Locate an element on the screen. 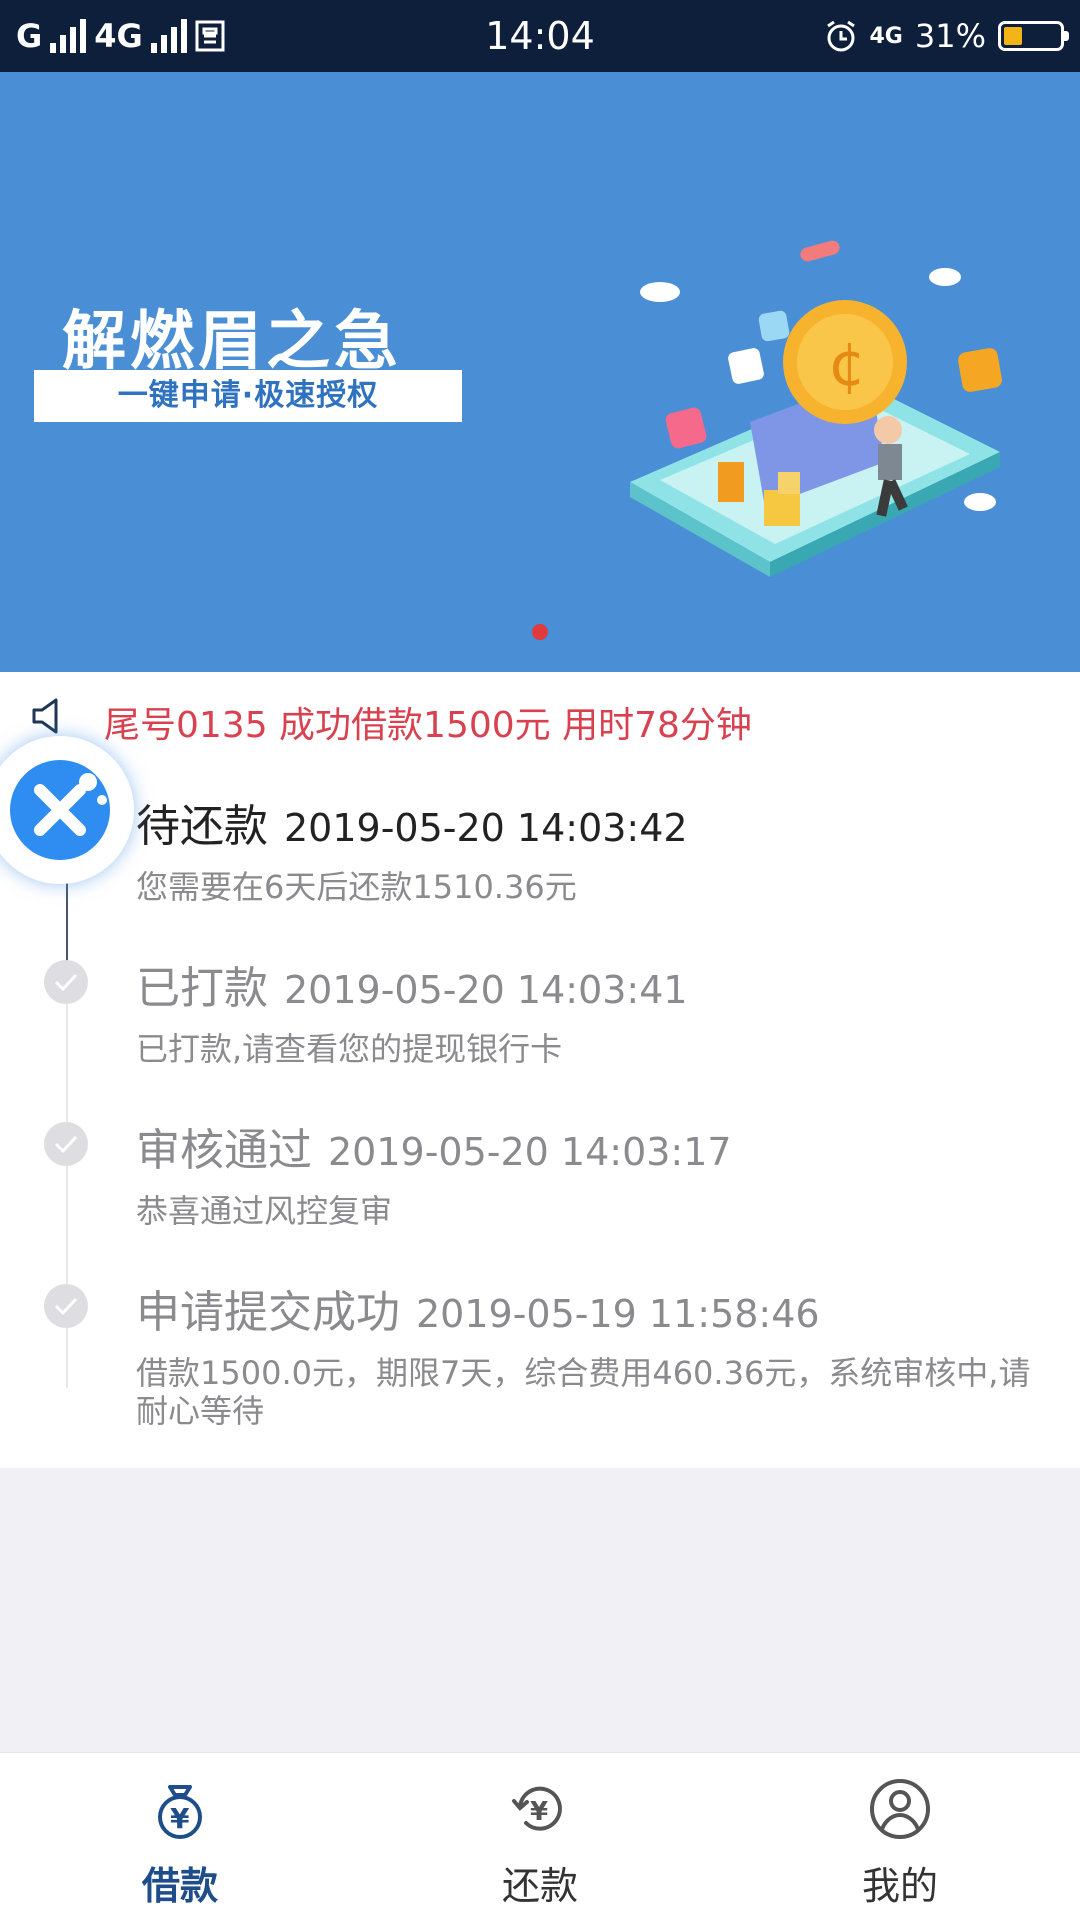 The image size is (1080, 1921). step-name: 申请提交成功 is located at coordinates (268, 1312).